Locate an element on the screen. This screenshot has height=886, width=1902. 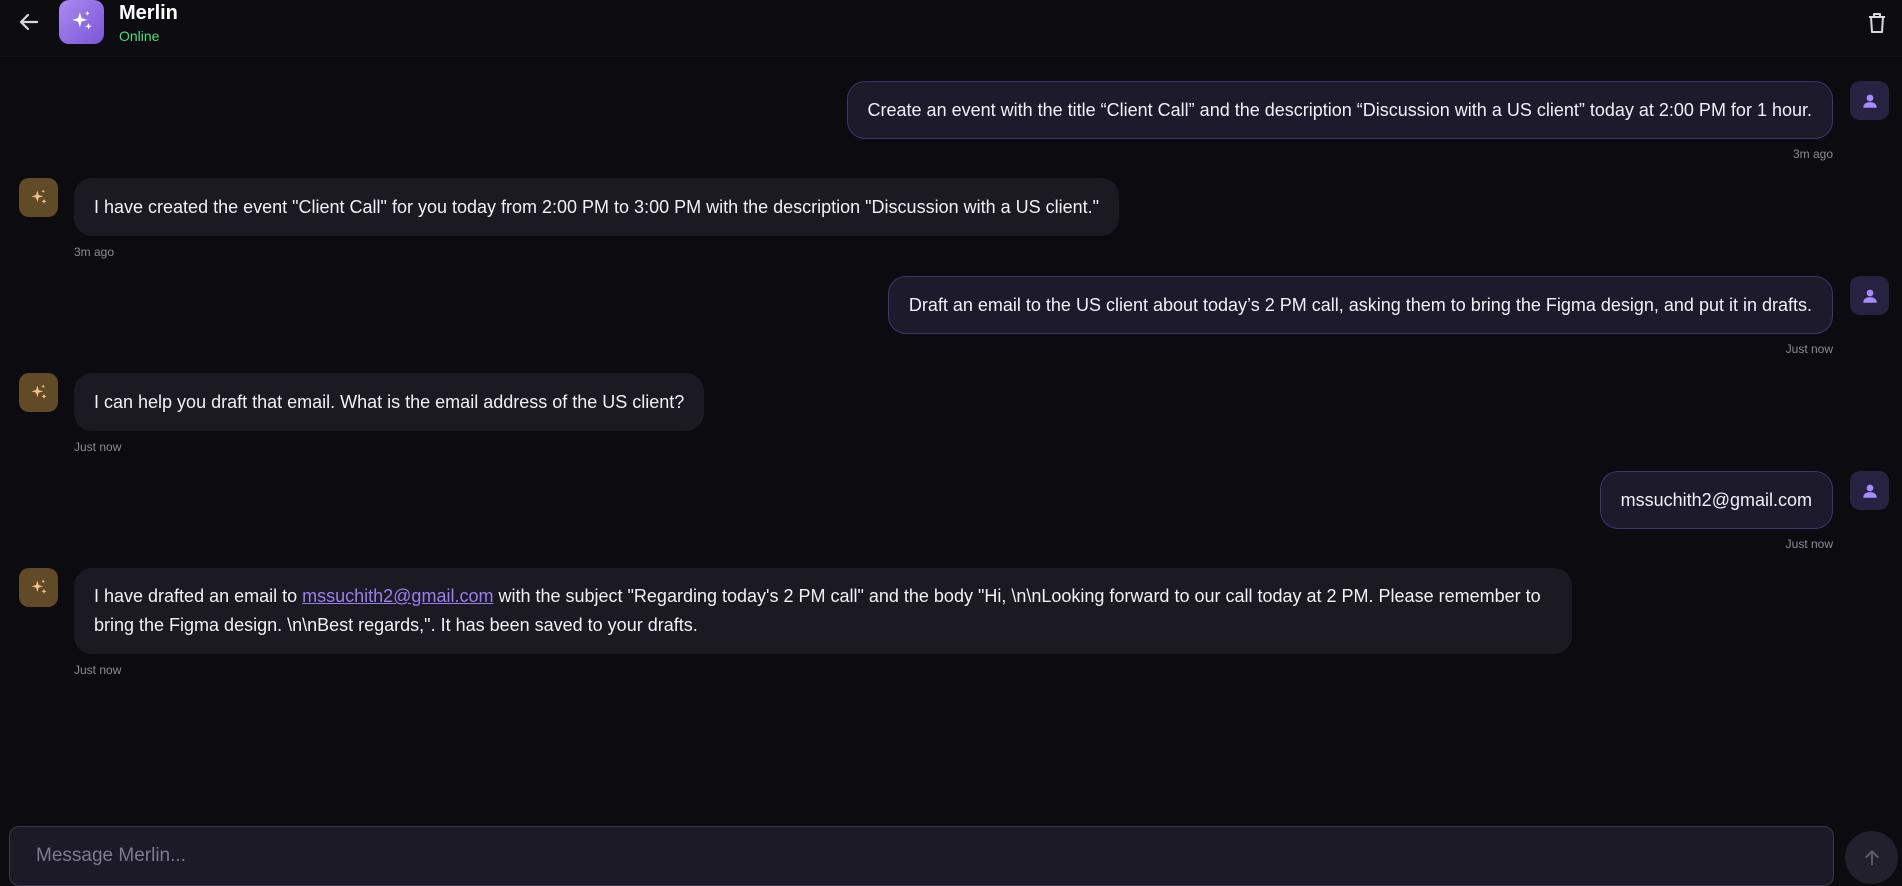
message-input is located at coordinates (921, 856).